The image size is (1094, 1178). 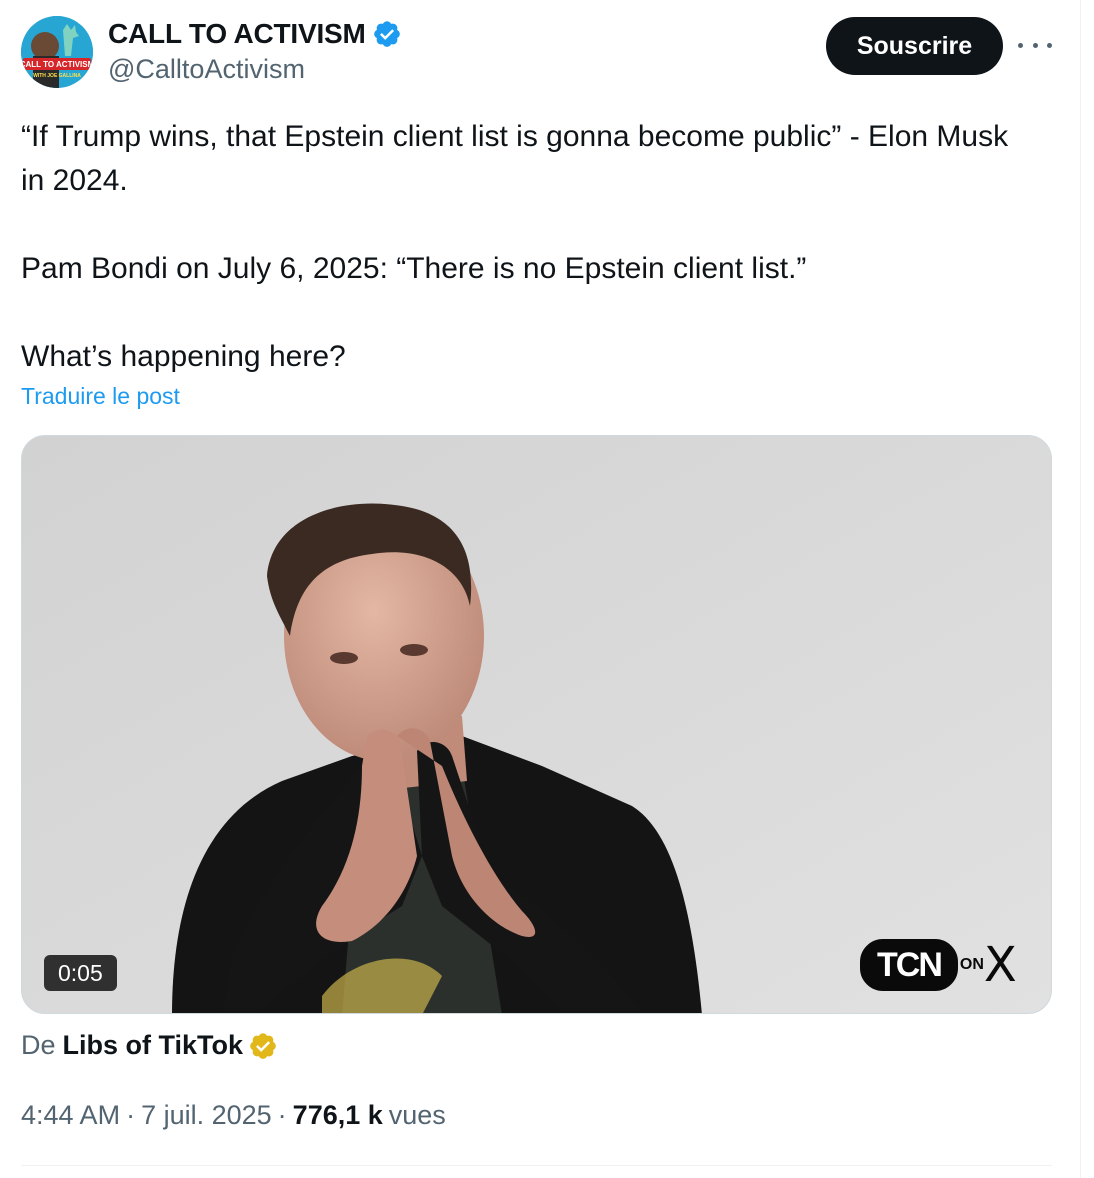 I want to click on video-source: De Libs of TikTok, so click(x=149, y=1045).